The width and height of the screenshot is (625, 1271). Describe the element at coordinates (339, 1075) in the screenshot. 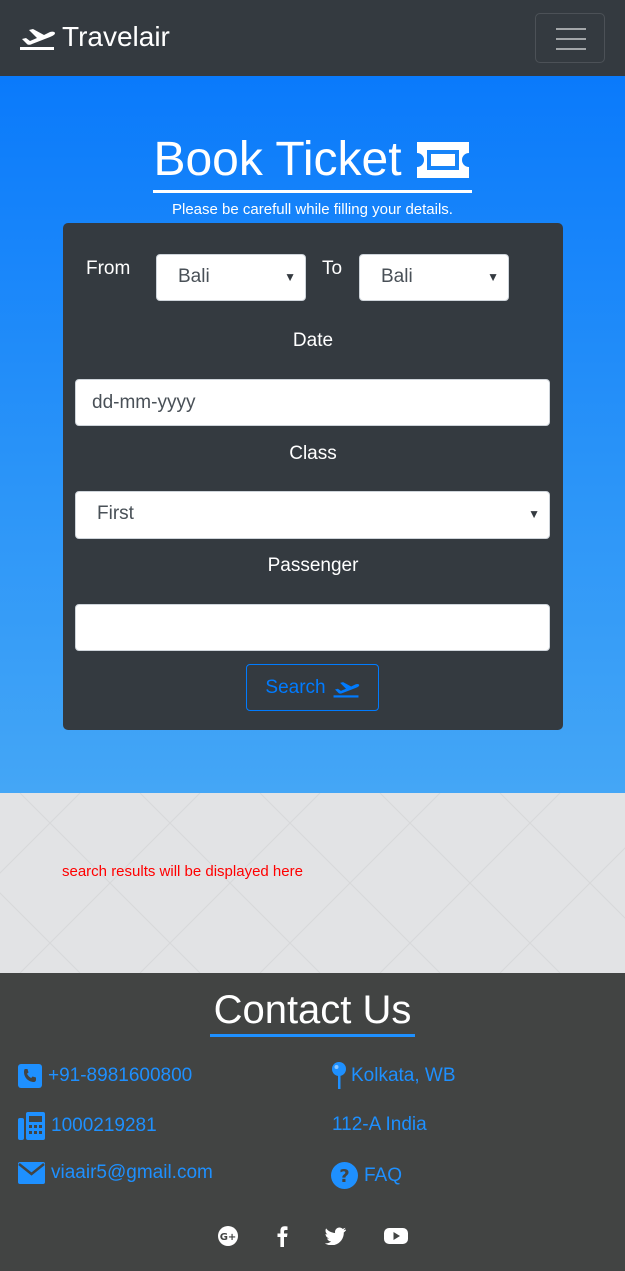

I see `map-pin-icon` at that location.